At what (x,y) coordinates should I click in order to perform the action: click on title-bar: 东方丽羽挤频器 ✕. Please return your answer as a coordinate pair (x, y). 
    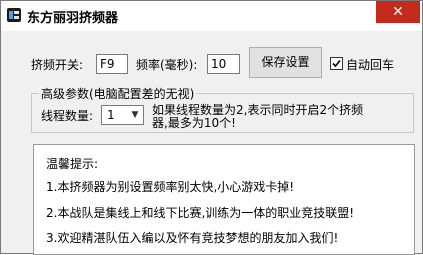
    Looking at the image, I should click on (211, 16).